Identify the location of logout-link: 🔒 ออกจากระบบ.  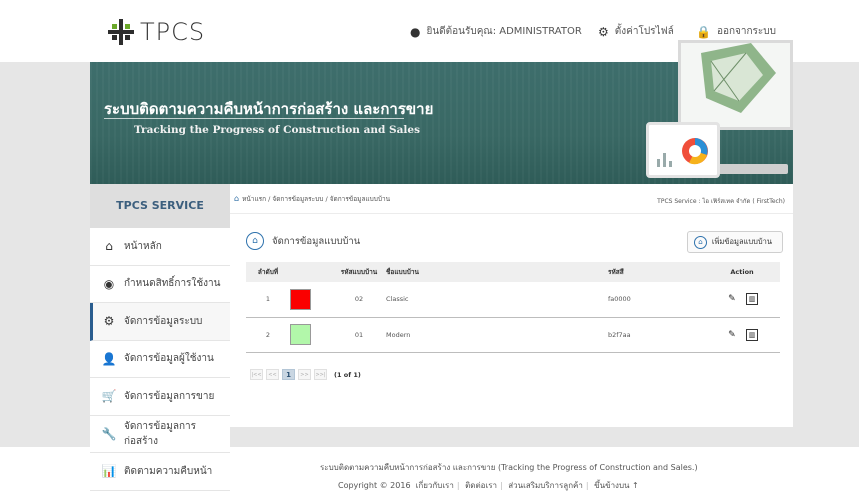
(736, 31).